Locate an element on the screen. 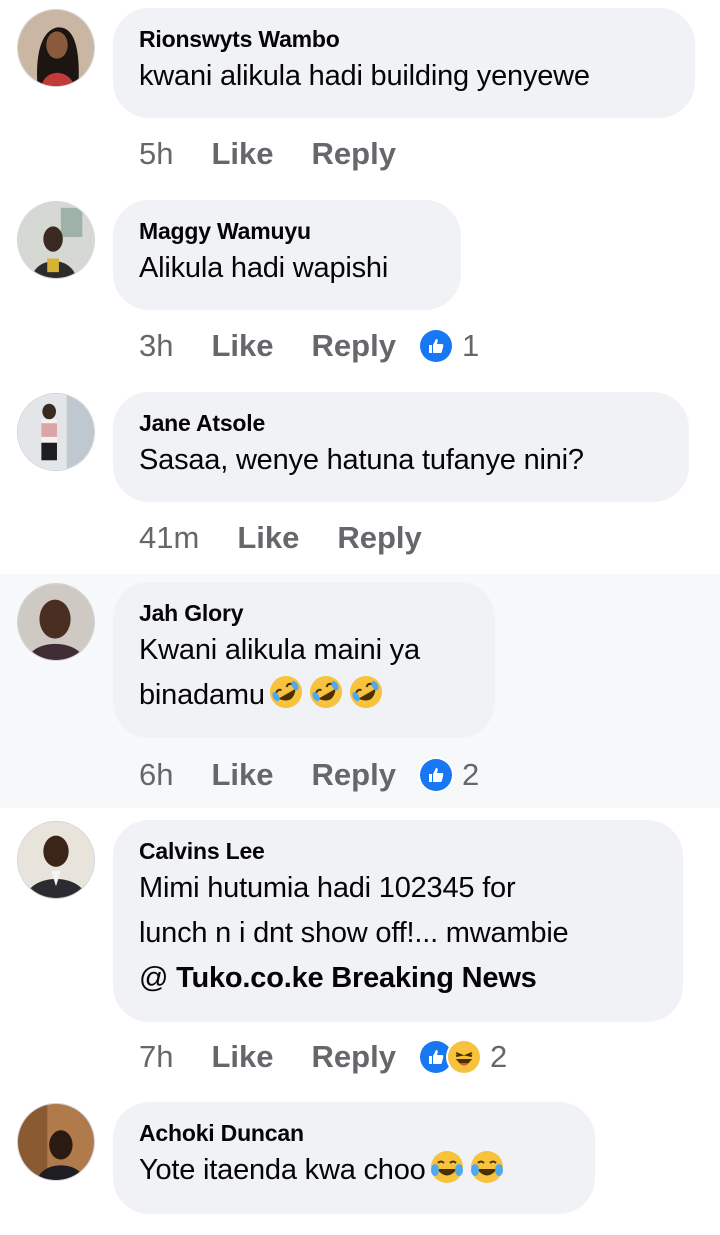  comment-text-line: Kwani alikula maini ya is located at coordinates (279, 650).